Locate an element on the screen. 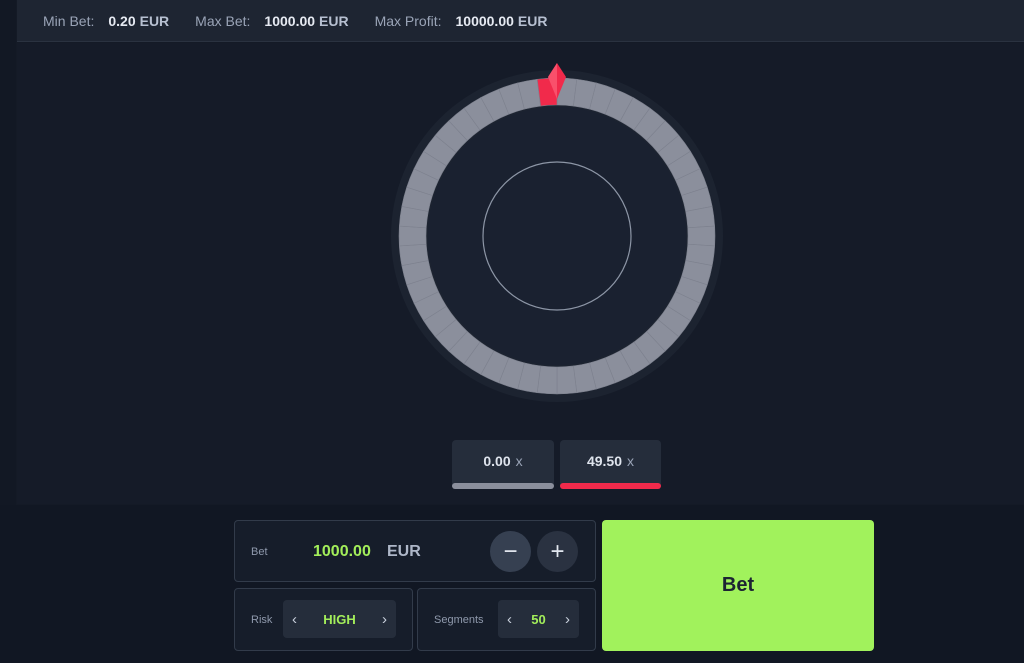  max-profit-label: Max Profit: is located at coordinates (408, 20).